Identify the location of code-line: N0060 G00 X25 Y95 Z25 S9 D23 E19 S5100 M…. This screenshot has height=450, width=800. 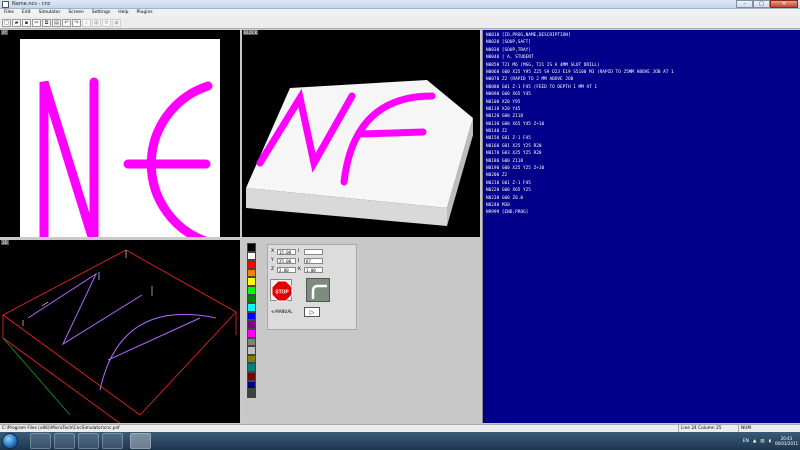
(580, 72).